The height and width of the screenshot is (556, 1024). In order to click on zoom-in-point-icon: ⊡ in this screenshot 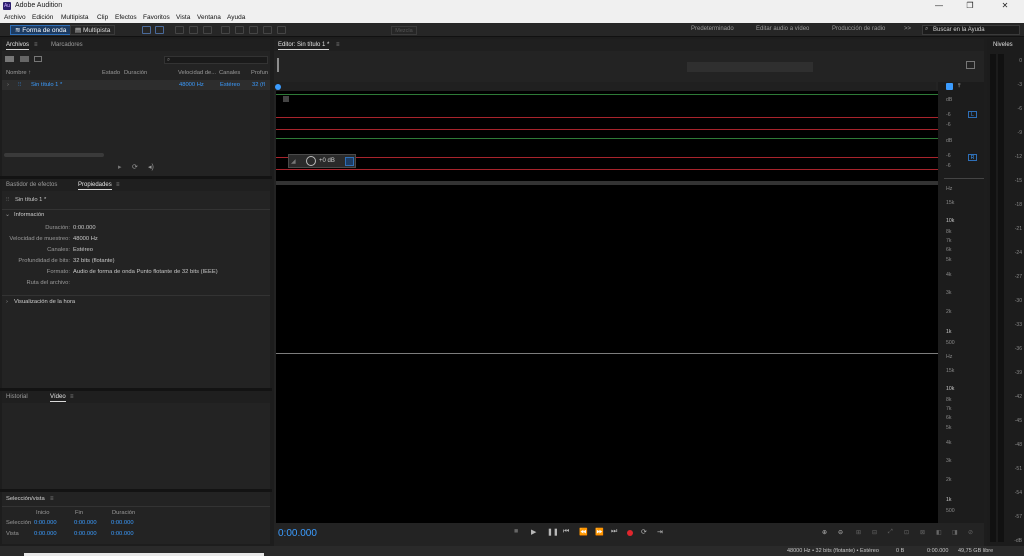, I will do `click(906, 532)`.